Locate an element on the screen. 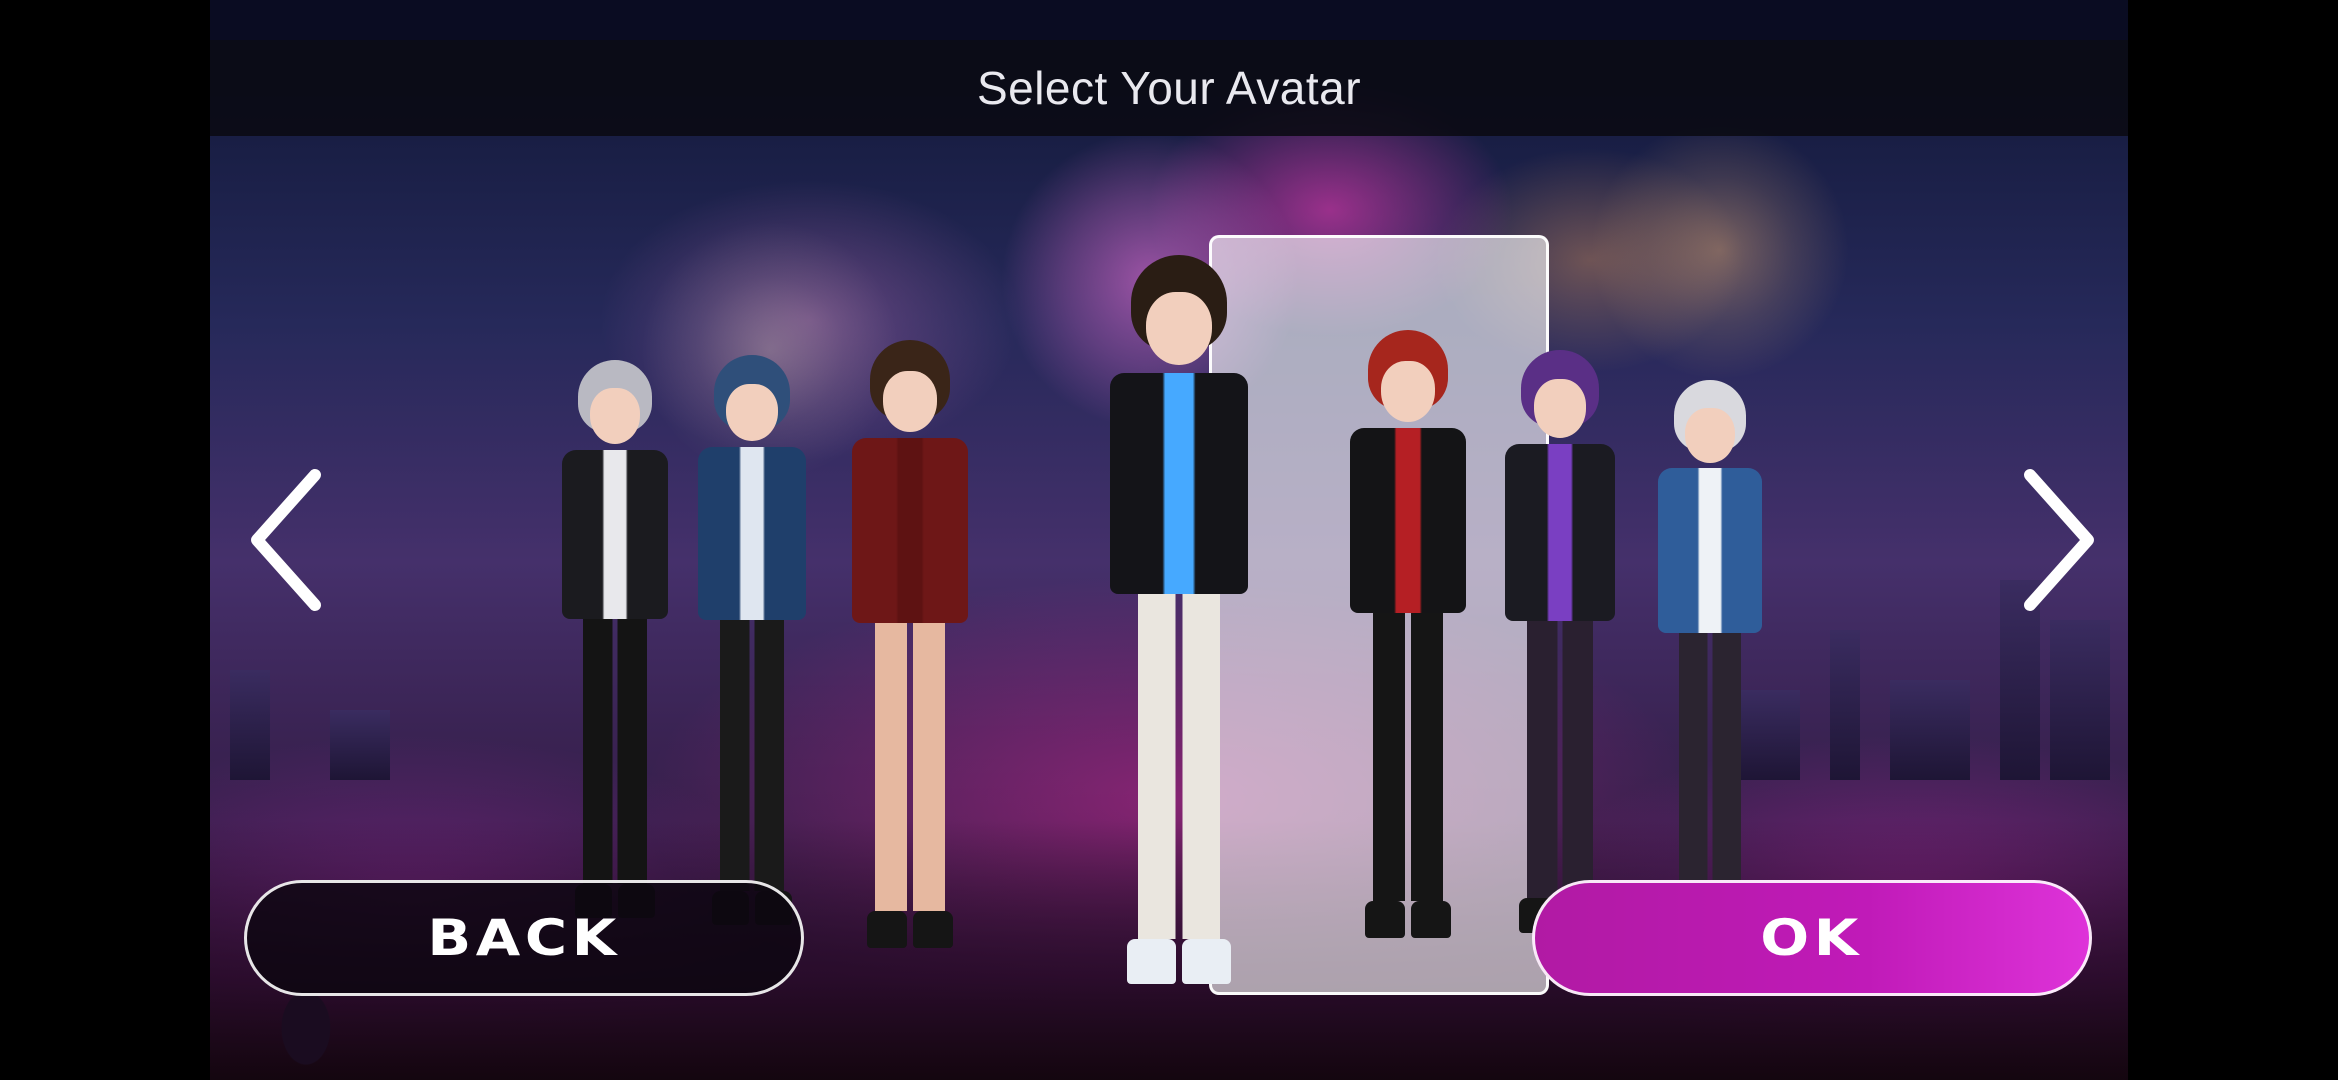  avatar-red-hair-boy is located at coordinates (1408, 637).